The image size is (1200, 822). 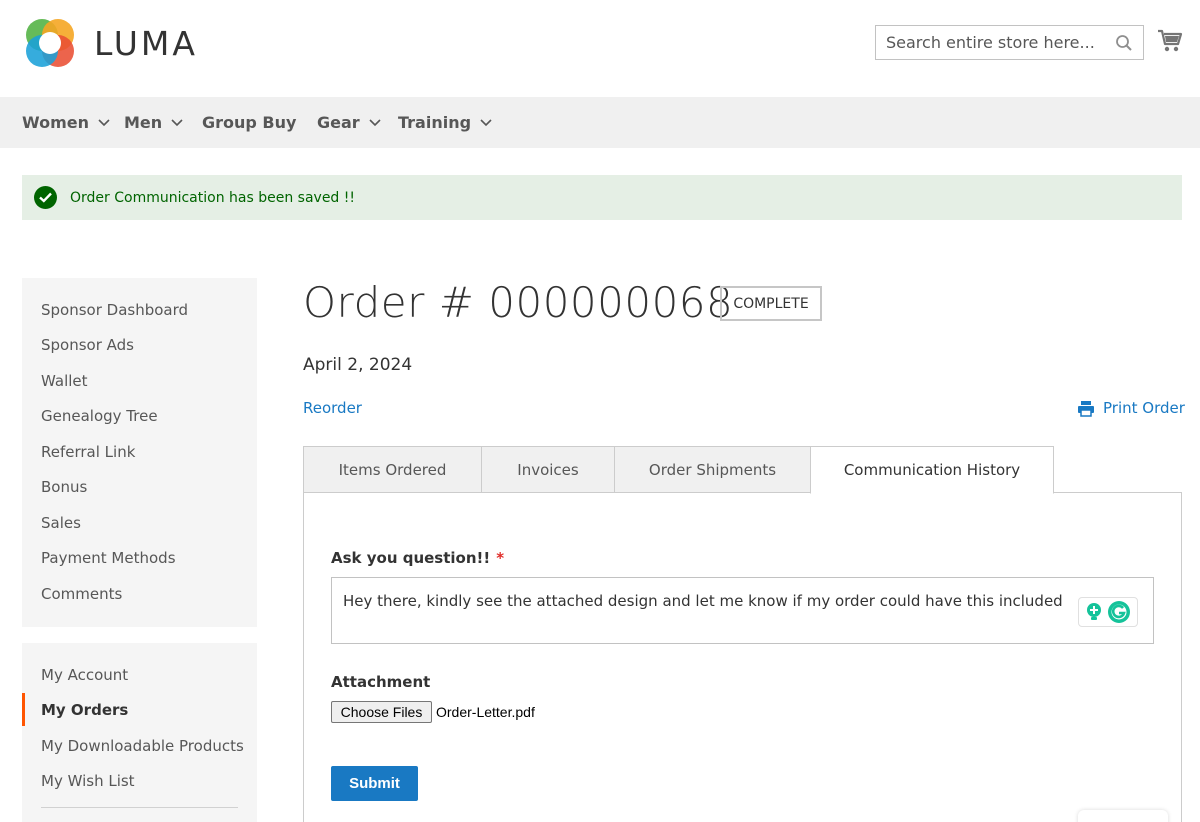 What do you see at coordinates (1170, 43) in the screenshot?
I see `cart-icon` at bounding box center [1170, 43].